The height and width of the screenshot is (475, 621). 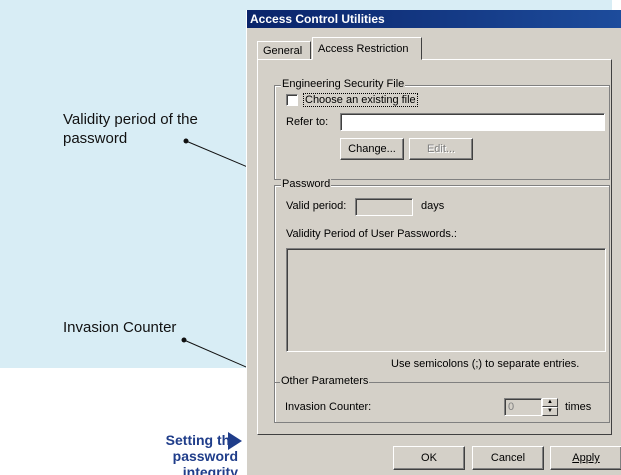 What do you see at coordinates (343, 84) in the screenshot?
I see `security-file-legend: Engineering Security File` at bounding box center [343, 84].